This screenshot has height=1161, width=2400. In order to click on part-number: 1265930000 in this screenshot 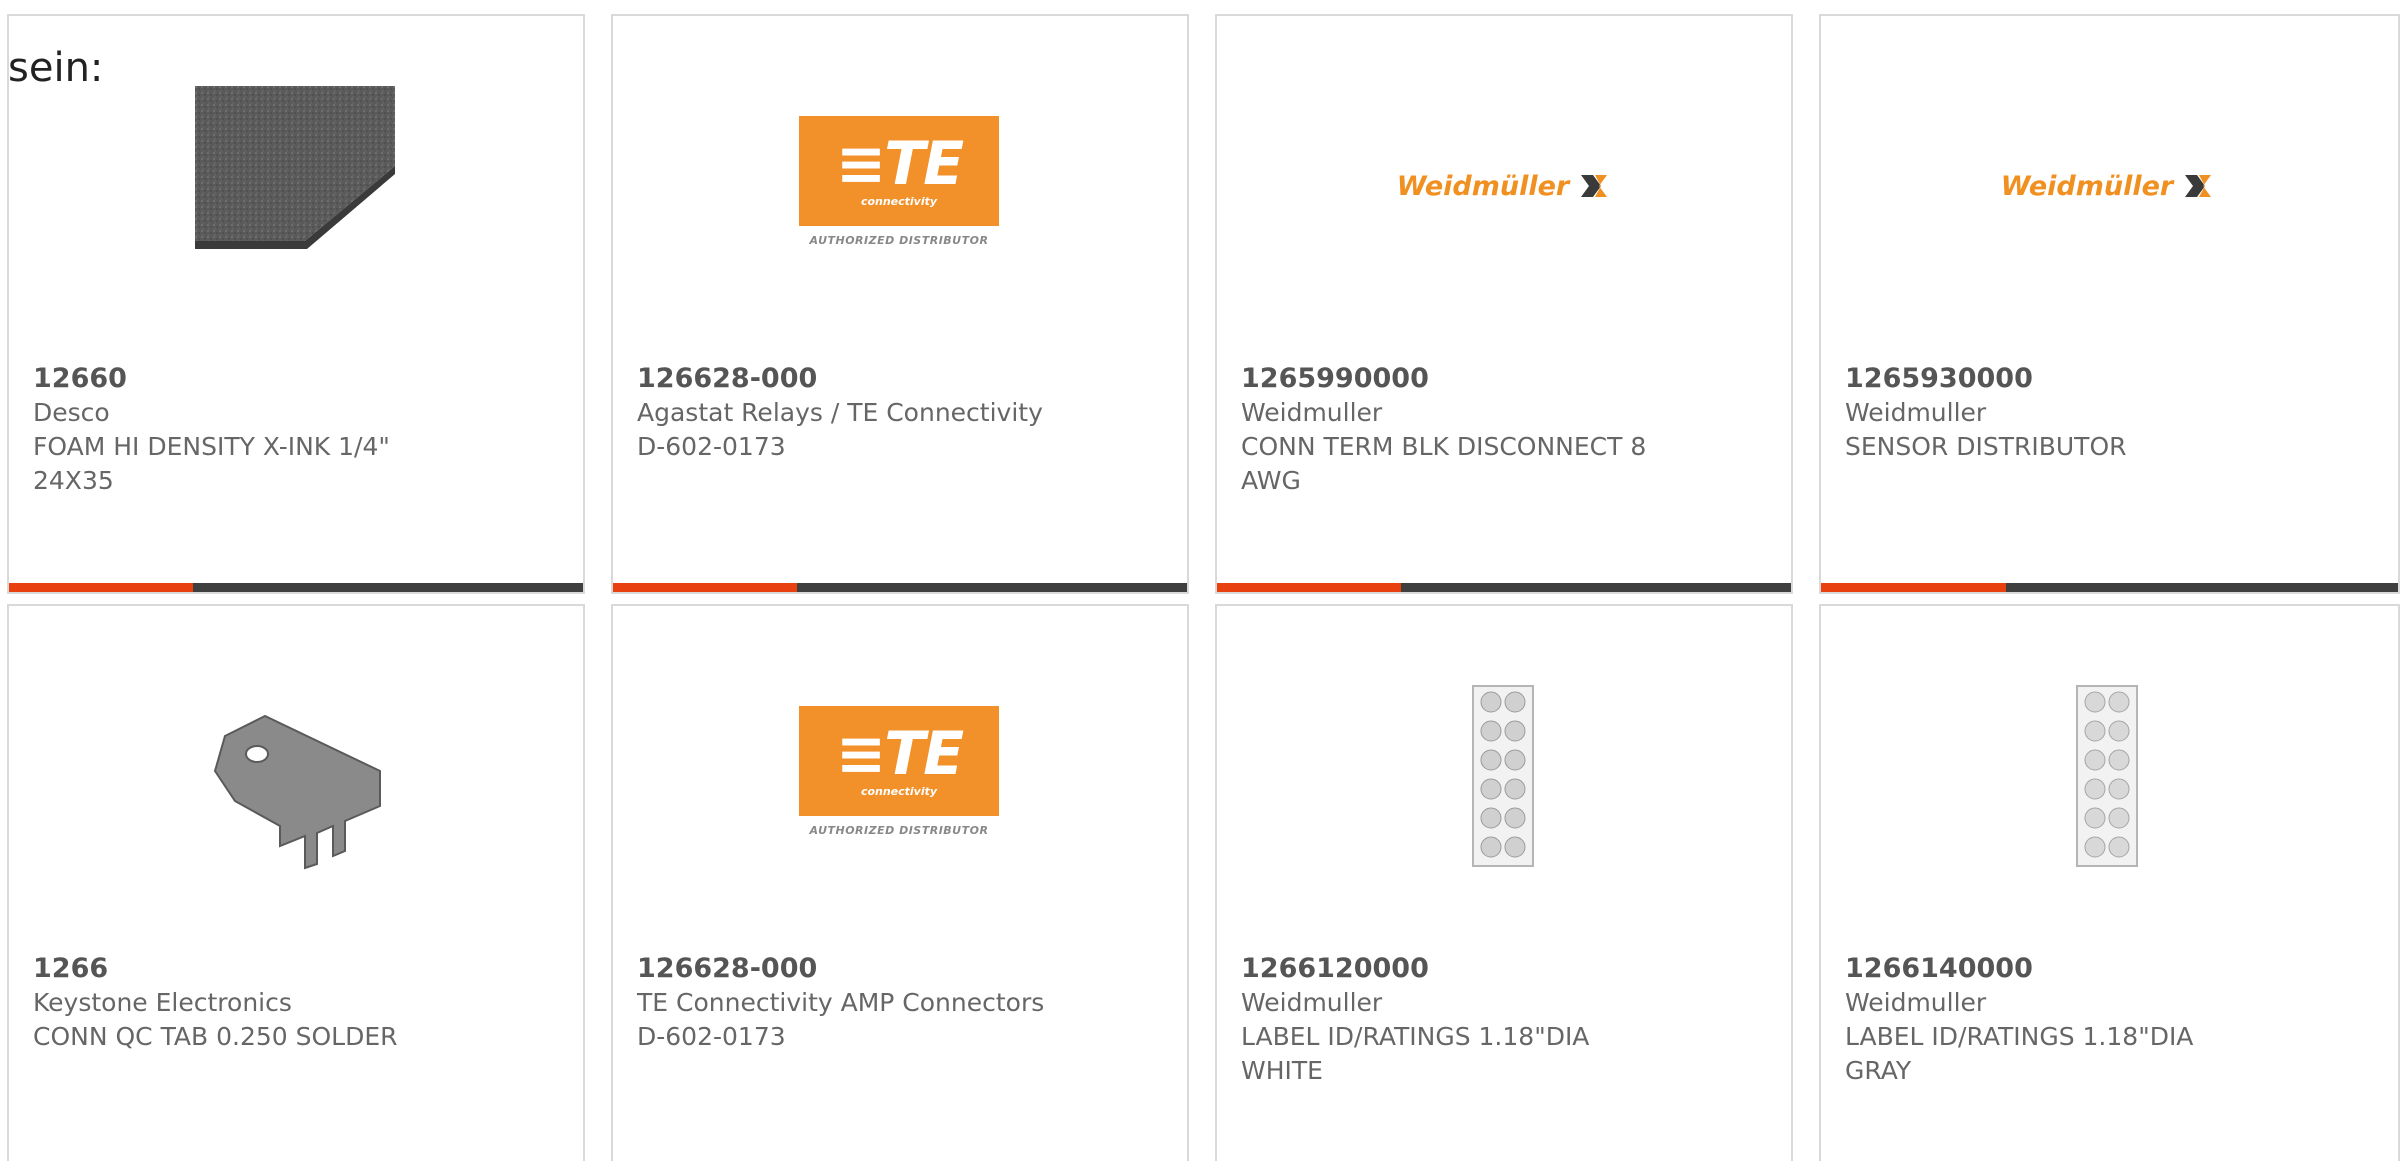, I will do `click(2055, 379)`.